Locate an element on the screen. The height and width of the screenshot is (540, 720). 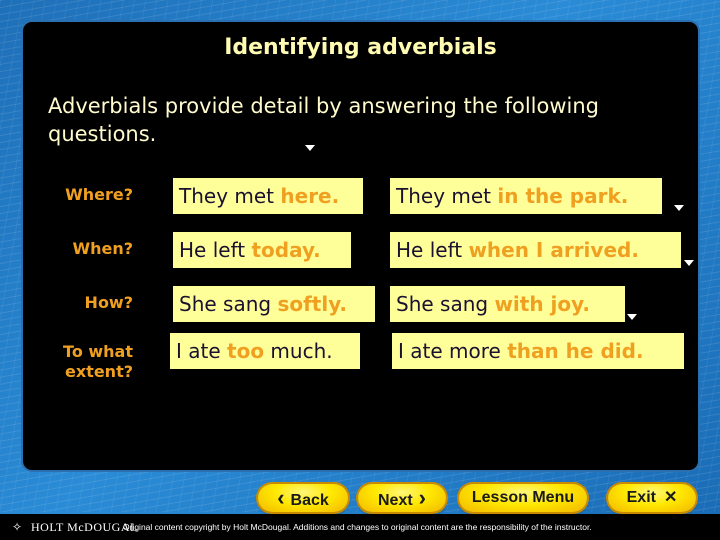
close-icon: ✕ is located at coordinates (670, 497).